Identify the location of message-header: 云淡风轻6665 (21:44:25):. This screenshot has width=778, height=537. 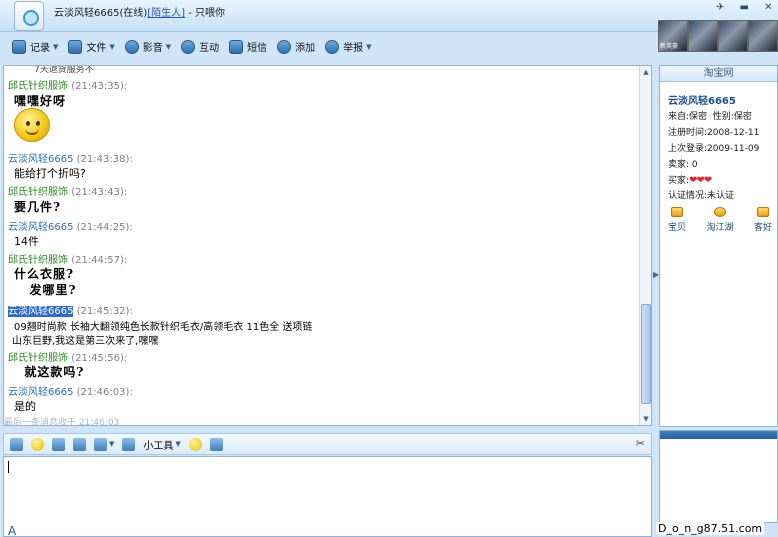
(70, 225).